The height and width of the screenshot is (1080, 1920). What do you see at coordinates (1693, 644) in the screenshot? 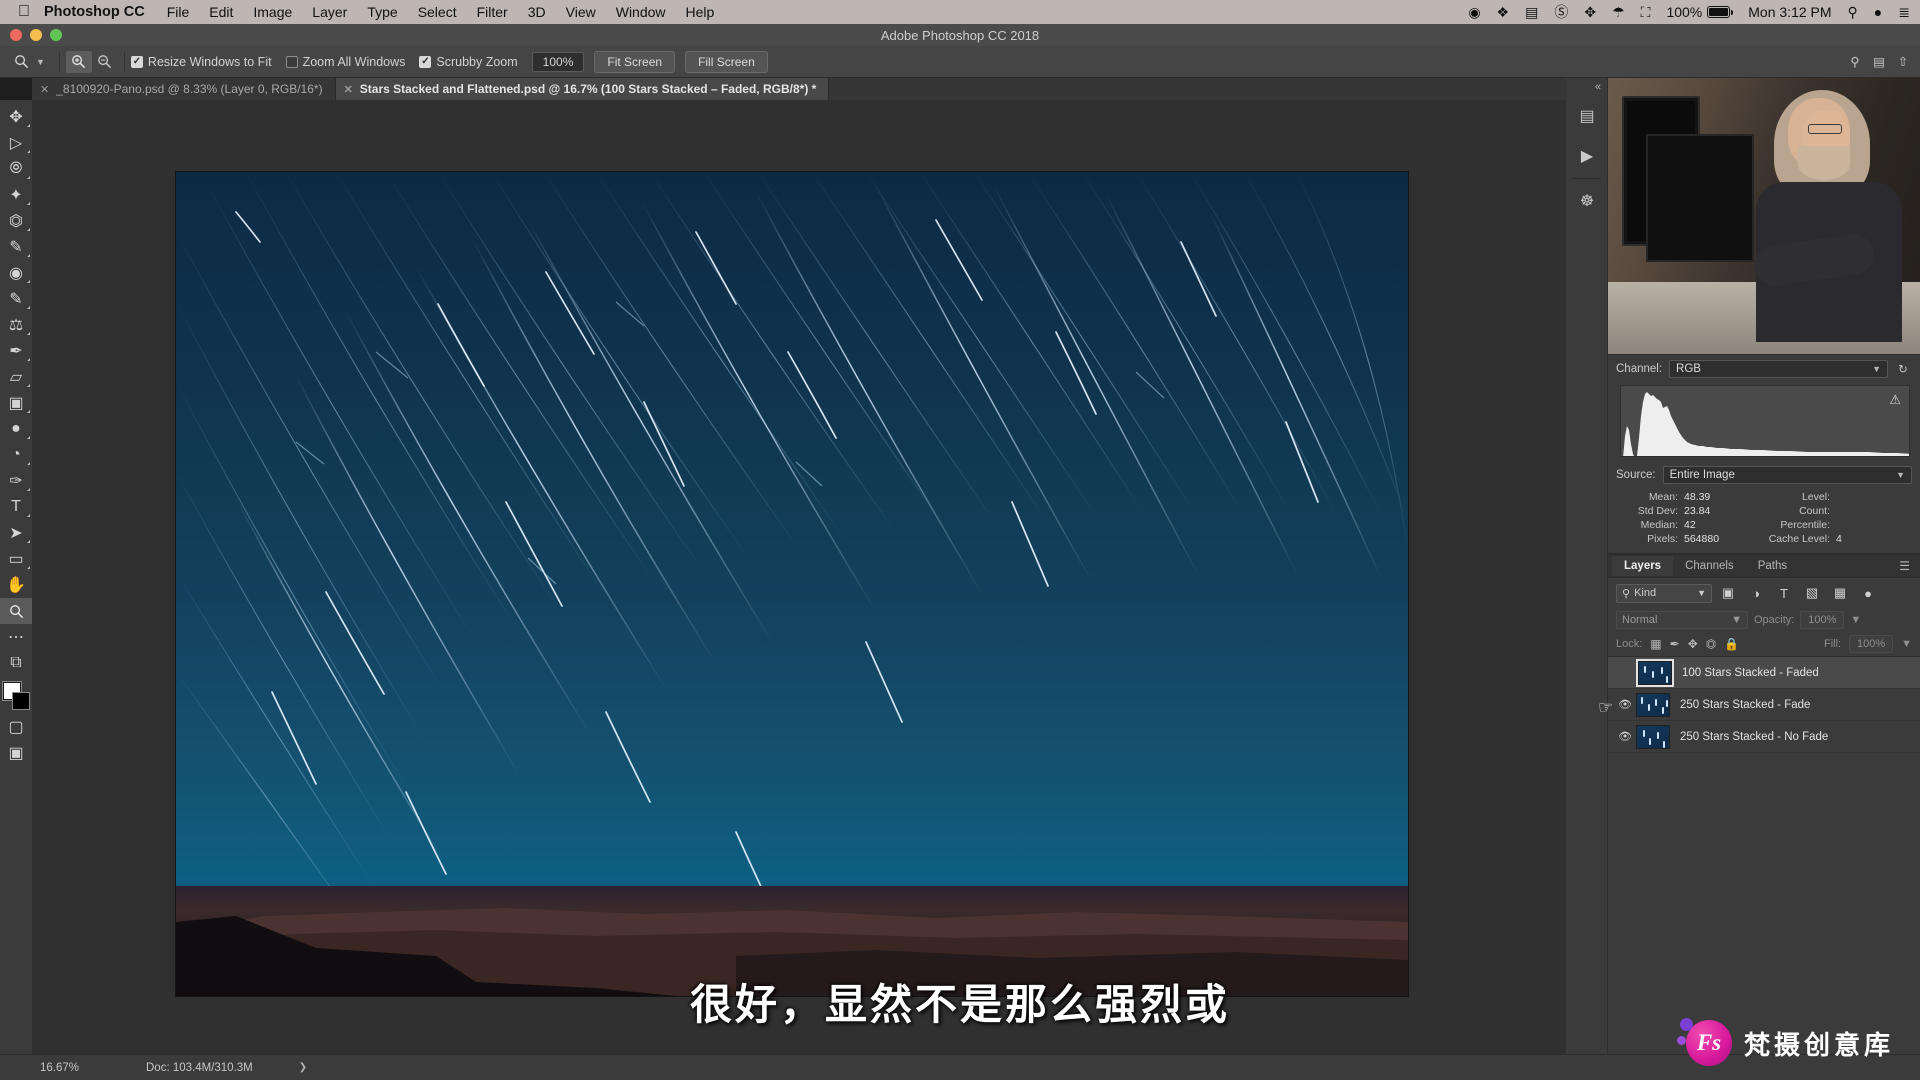
I see `lock-position-icon: ✥` at bounding box center [1693, 644].